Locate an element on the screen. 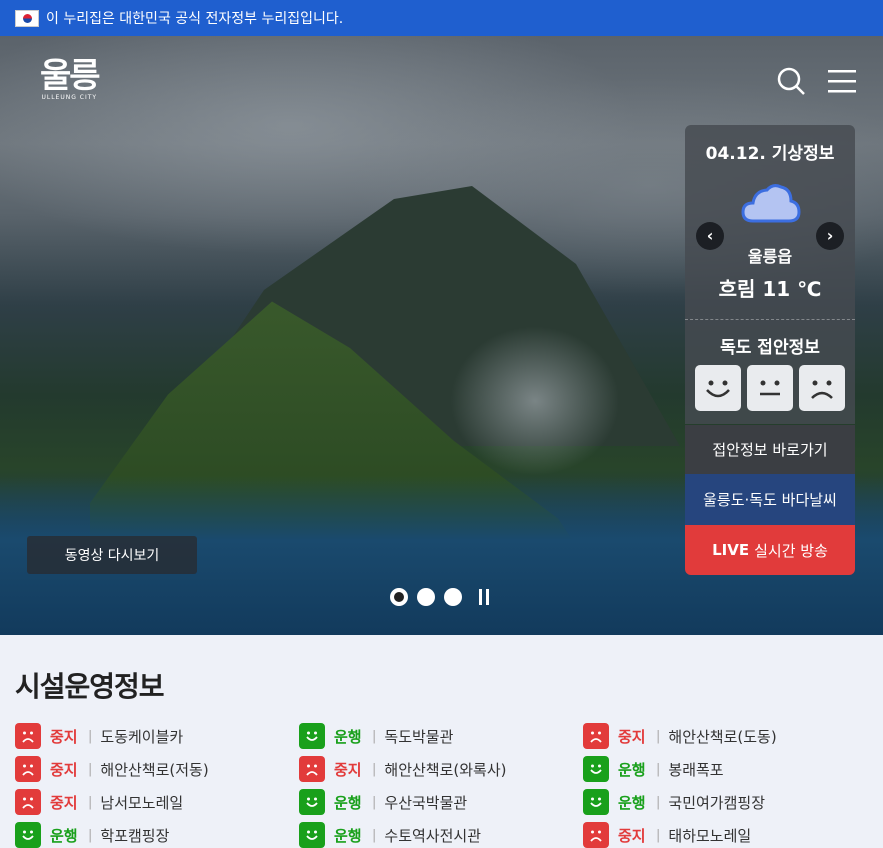 Image resolution: width=883 pixels, height=848 pixels. site-logo: 울릉 ULLEUNG CITY is located at coordinates (70, 78).